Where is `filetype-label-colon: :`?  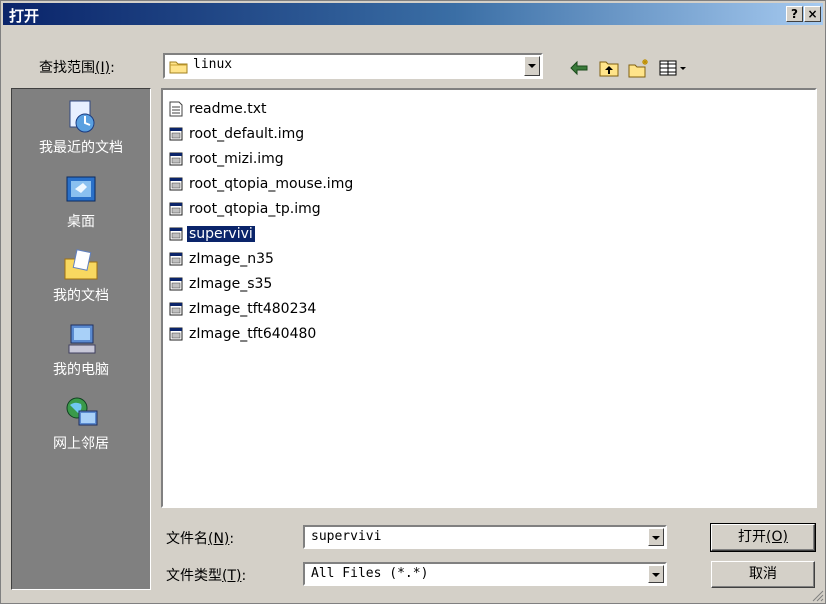
filetype-label-colon: : is located at coordinates (244, 576).